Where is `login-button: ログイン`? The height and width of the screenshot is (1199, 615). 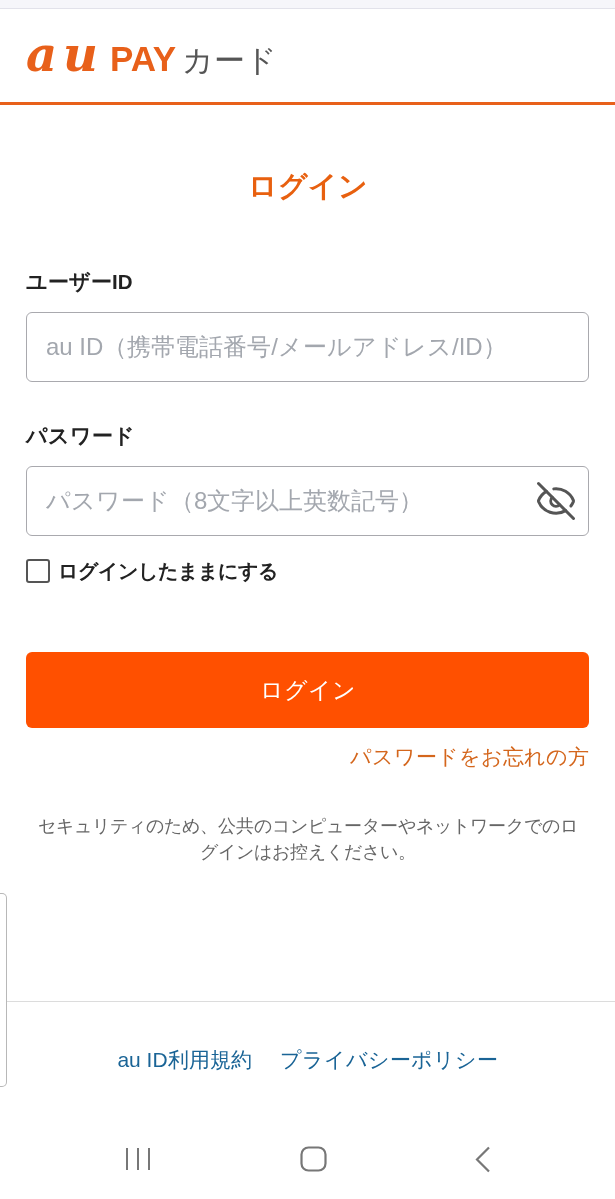 login-button: ログイン is located at coordinates (307, 690).